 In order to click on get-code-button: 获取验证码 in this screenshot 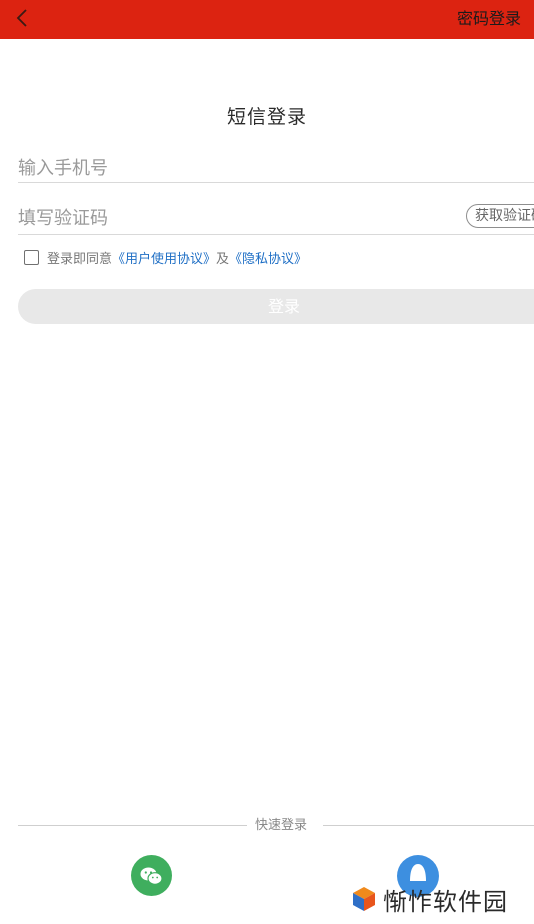, I will do `click(500, 216)`.